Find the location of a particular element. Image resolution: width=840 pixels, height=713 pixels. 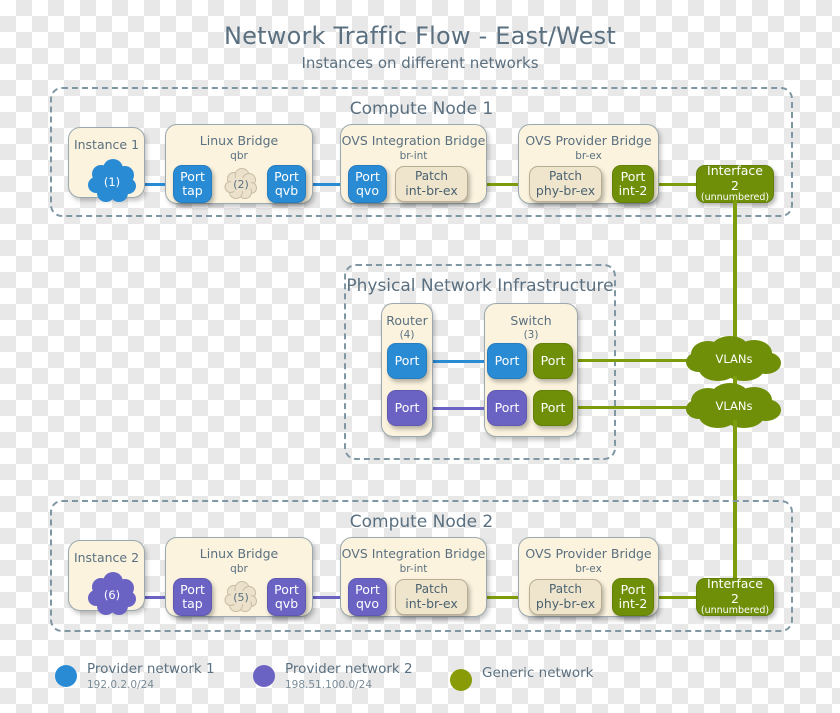

port-tap-2: Port tap is located at coordinates (192, 597).